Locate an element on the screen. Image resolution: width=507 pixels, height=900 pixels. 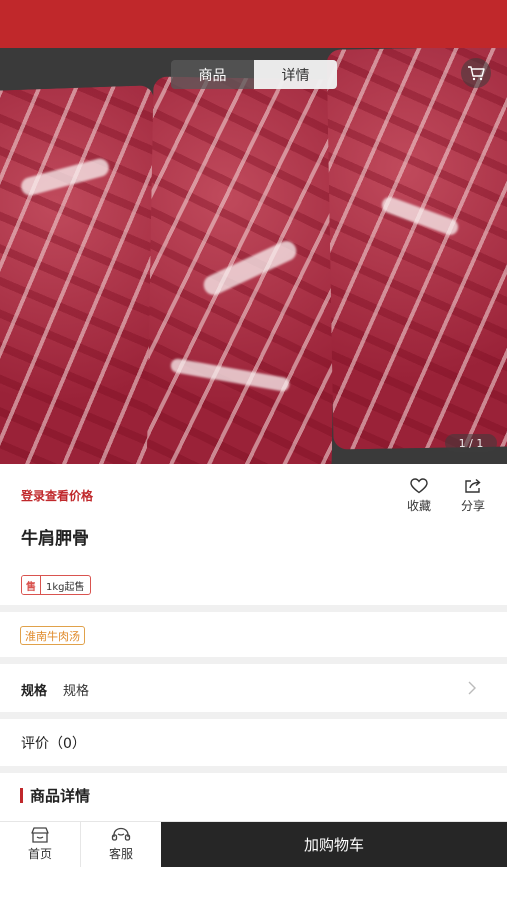
detail-heading-text: 商品详情 is located at coordinates (60, 796).